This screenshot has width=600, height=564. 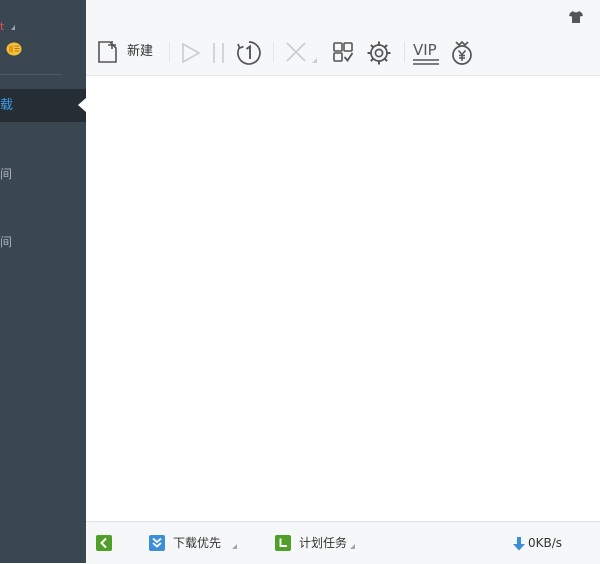 I want to click on new-task-button: 新建, so click(x=129, y=53).